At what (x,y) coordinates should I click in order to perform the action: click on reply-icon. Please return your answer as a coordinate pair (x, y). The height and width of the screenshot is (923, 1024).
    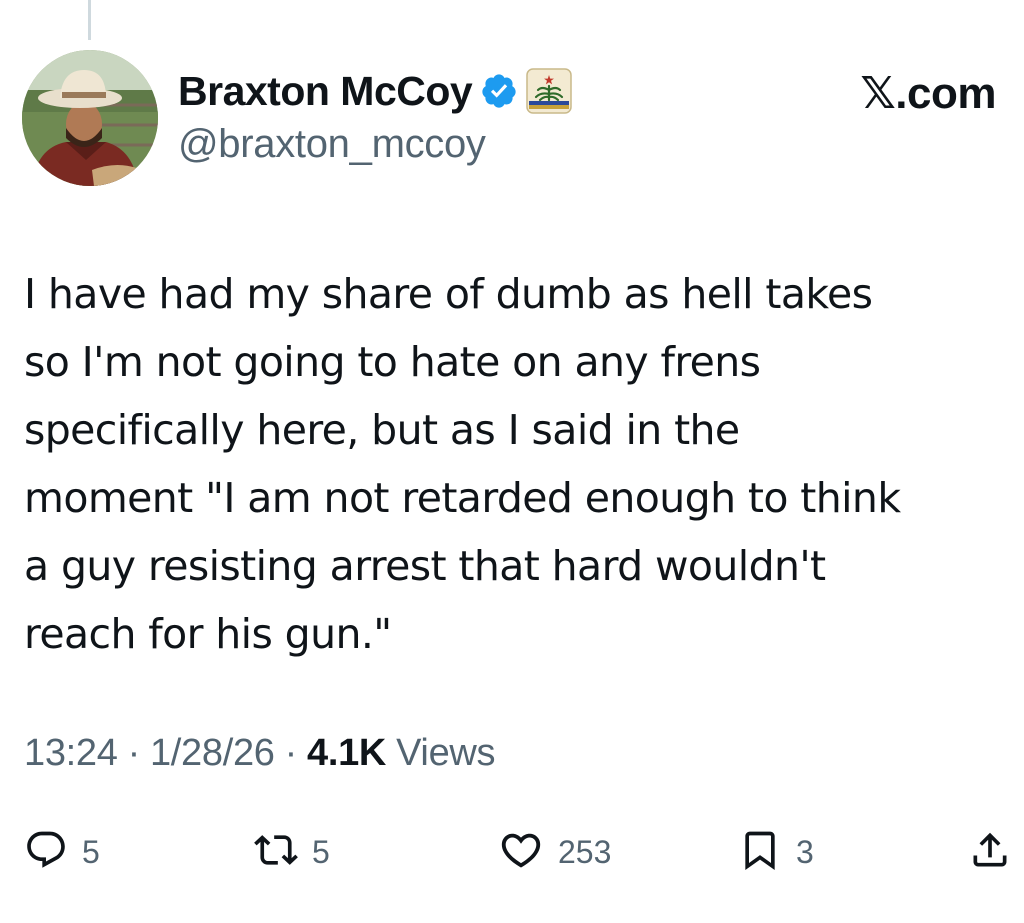
    Looking at the image, I should click on (46, 852).